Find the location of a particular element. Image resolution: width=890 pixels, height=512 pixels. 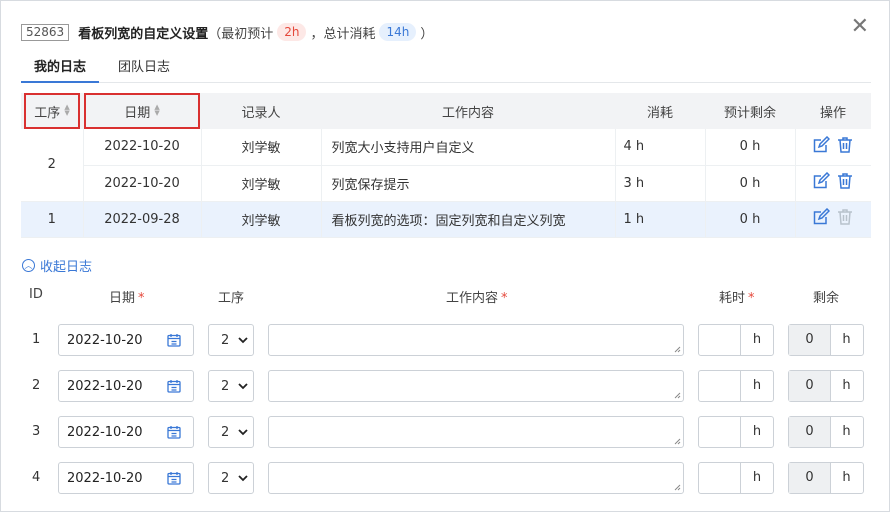

form-header-hours: 耗时 * is located at coordinates (737, 296).